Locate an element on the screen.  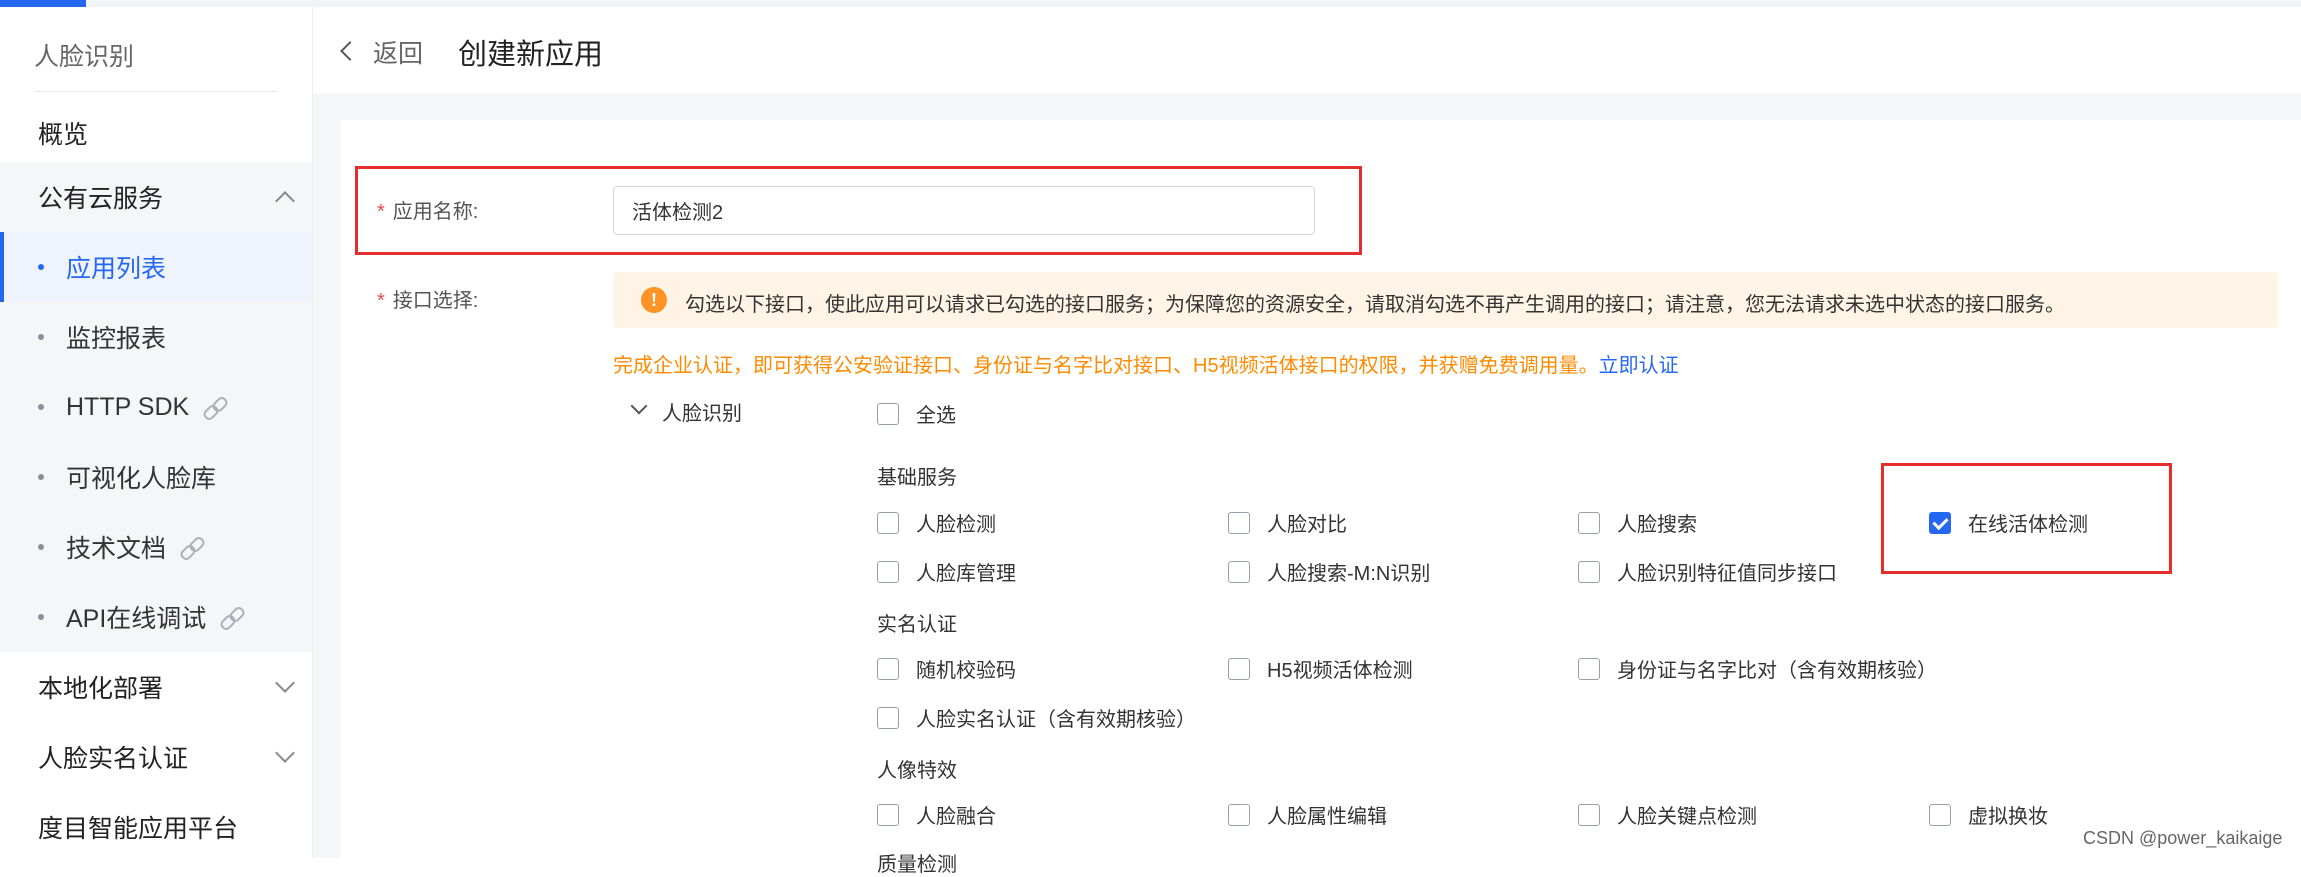
warning-icon: ! is located at coordinates (654, 300).